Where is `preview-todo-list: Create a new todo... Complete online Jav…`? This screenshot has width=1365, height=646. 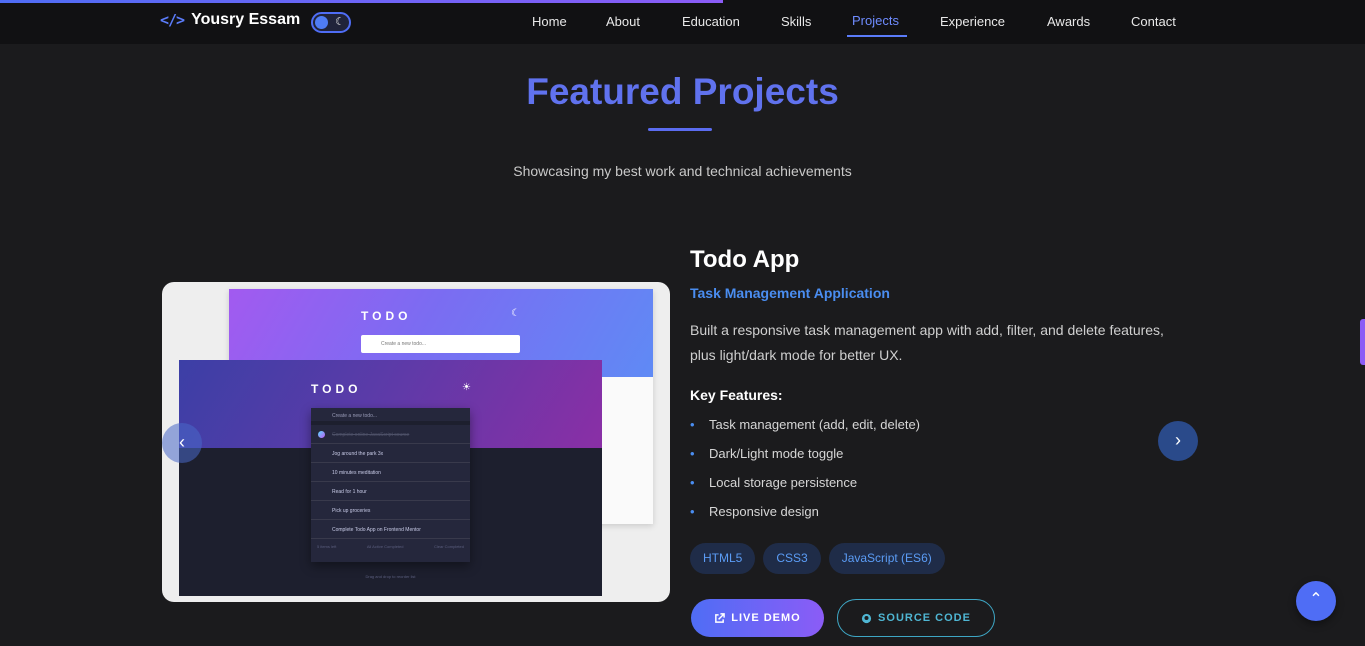 preview-todo-list: Create a new todo... Complete online Jav… is located at coordinates (390, 485).